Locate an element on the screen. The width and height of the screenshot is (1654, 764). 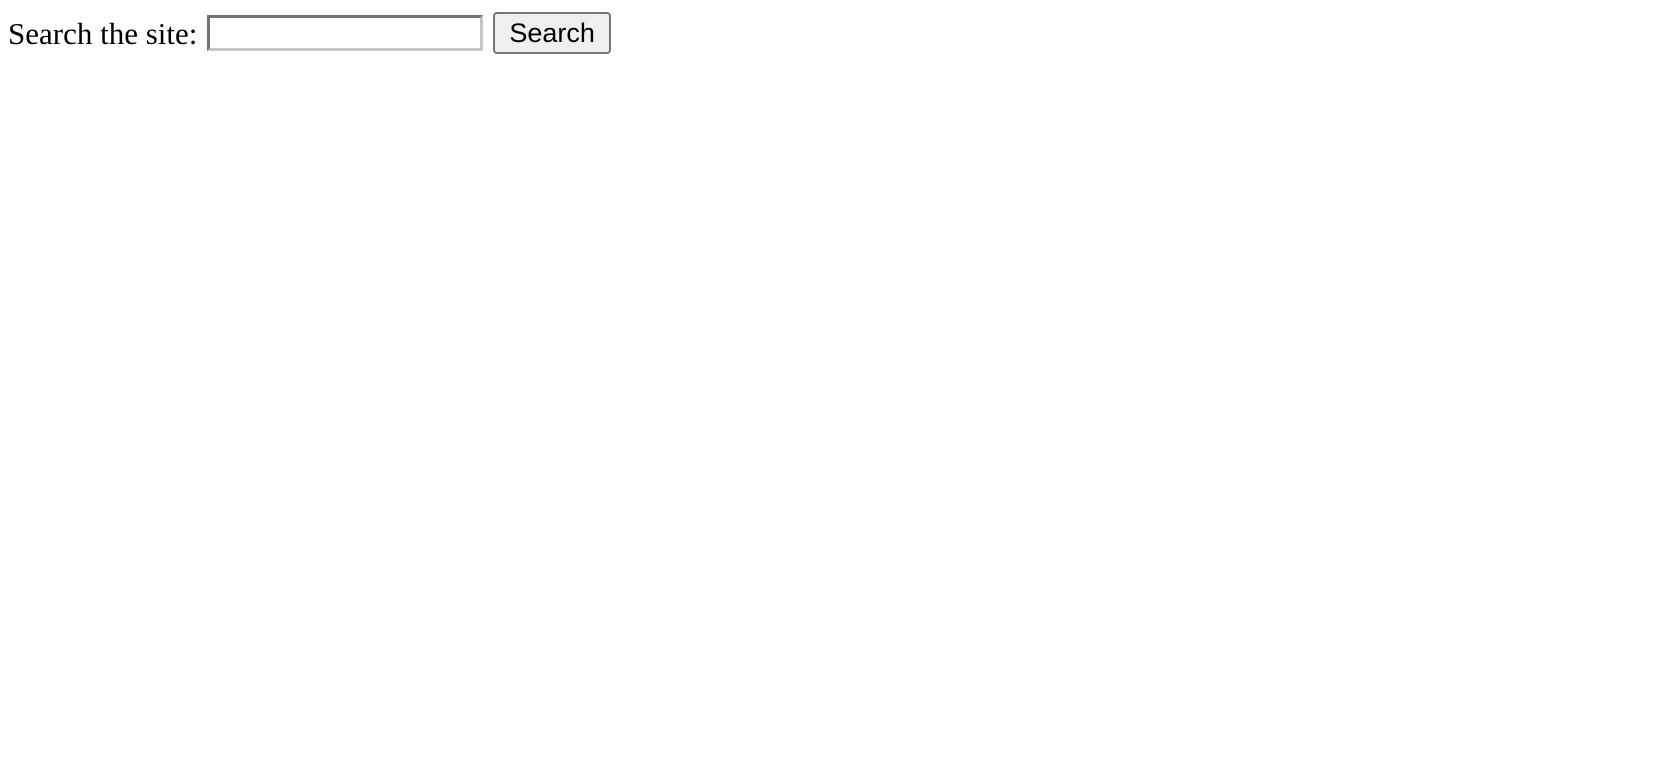
search-label: Search the site: is located at coordinates (103, 33).